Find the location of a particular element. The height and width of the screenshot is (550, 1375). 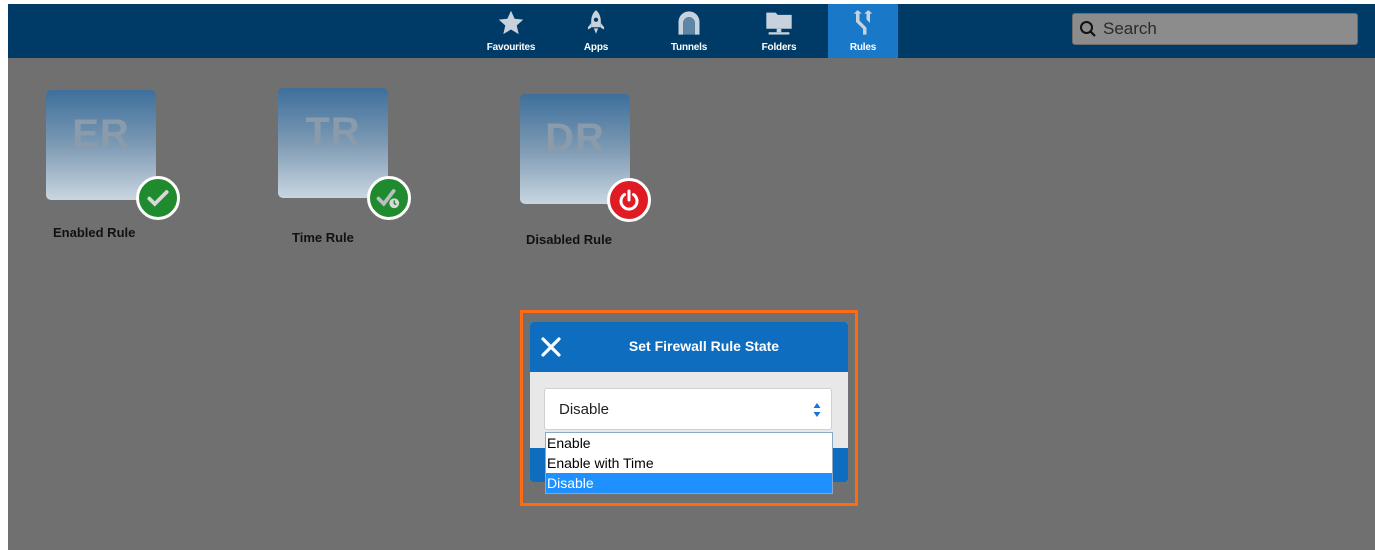

tab-label: Apps is located at coordinates (596, 47).